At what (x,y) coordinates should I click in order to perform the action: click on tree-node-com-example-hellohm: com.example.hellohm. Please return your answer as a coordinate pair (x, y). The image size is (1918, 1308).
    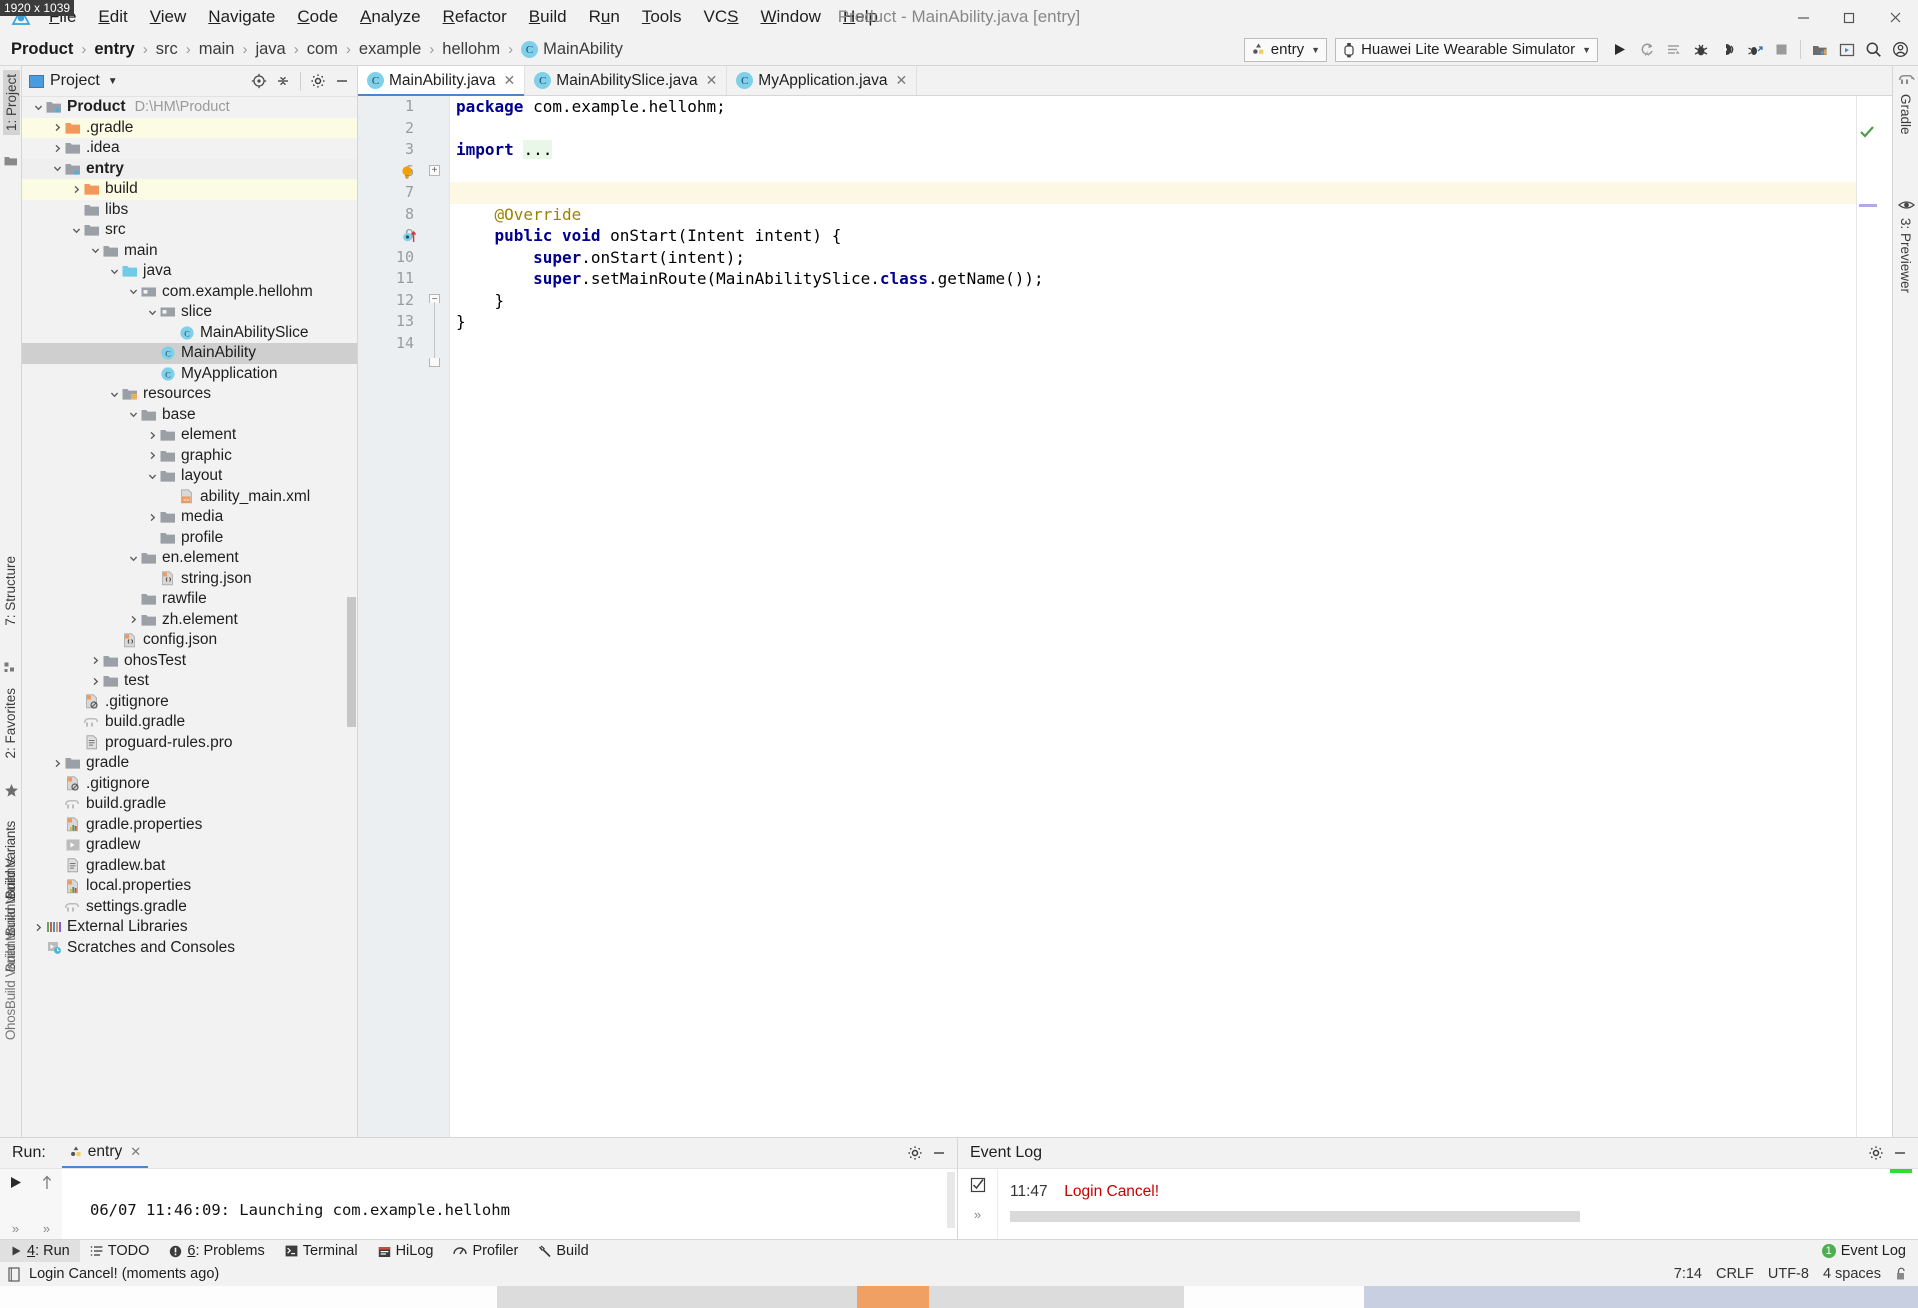
    Looking at the image, I should click on (189, 292).